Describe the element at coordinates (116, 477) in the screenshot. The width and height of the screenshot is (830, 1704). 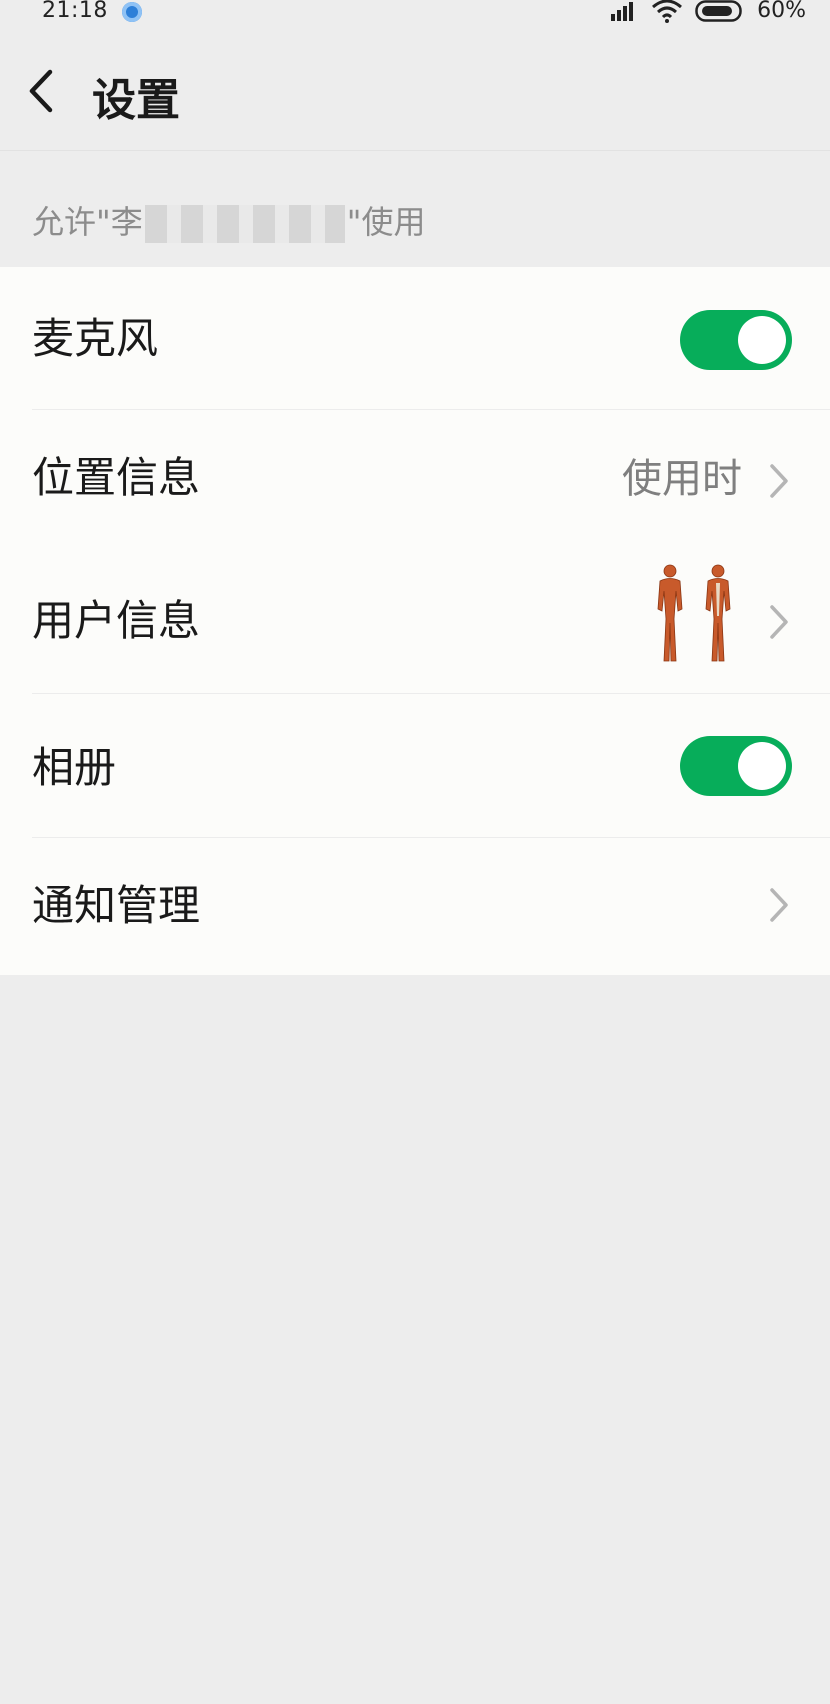
I see `setting-label: 位置信息` at that location.